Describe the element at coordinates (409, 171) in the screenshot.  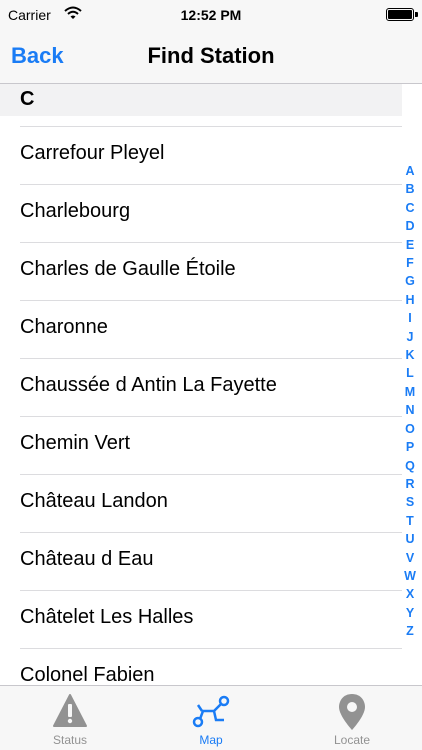
I see `index-letter: A` at that location.